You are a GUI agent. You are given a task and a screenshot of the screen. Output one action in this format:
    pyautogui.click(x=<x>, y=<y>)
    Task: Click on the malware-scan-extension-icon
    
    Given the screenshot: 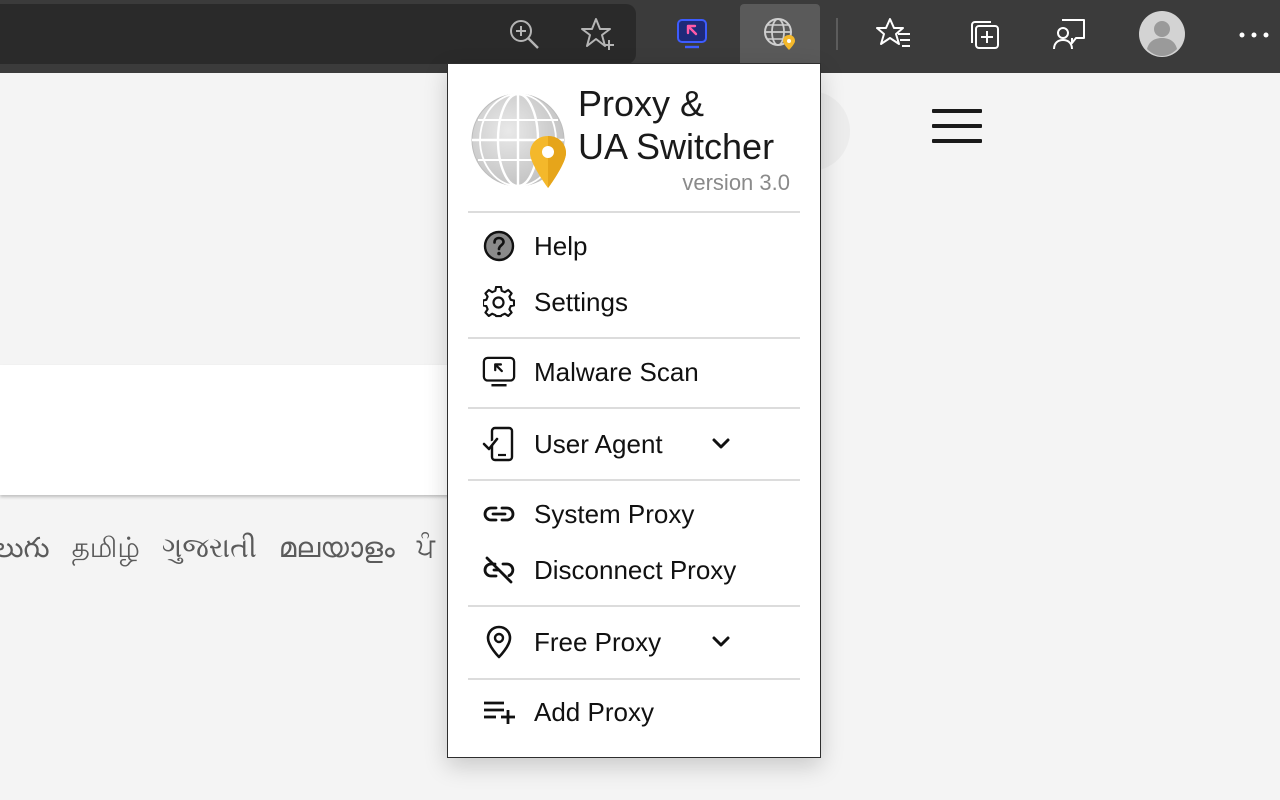 What is the action you would take?
    pyautogui.click(x=692, y=34)
    